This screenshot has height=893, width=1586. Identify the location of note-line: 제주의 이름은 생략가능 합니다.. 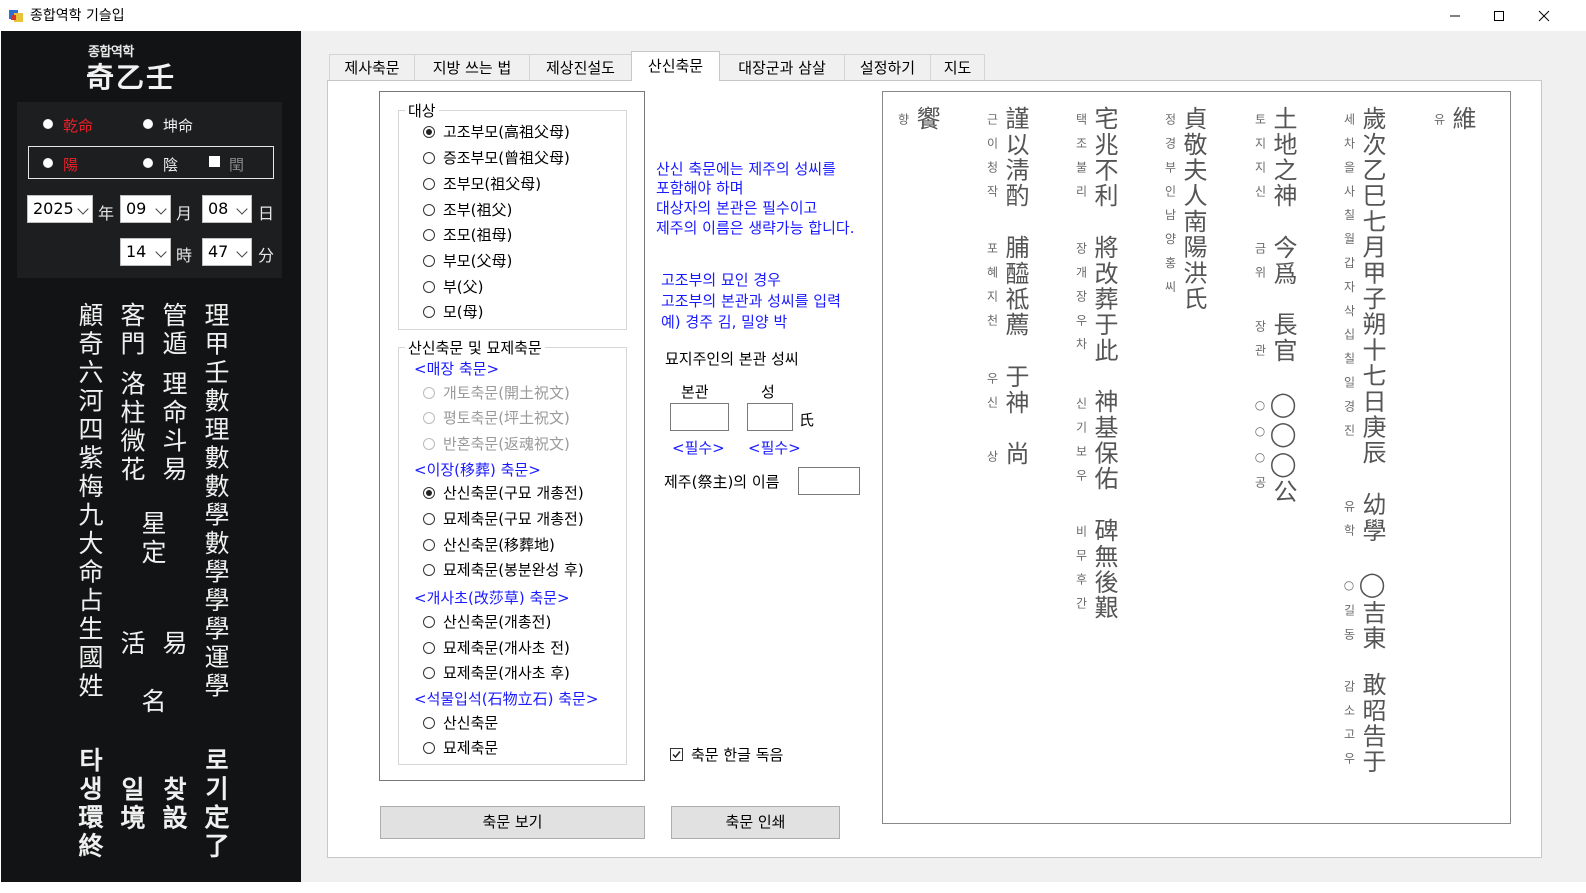
(755, 228).